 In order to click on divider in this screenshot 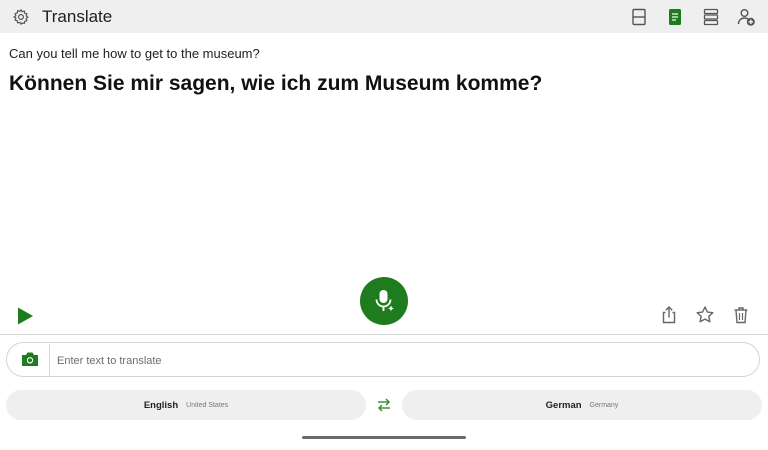, I will do `click(384, 334)`.